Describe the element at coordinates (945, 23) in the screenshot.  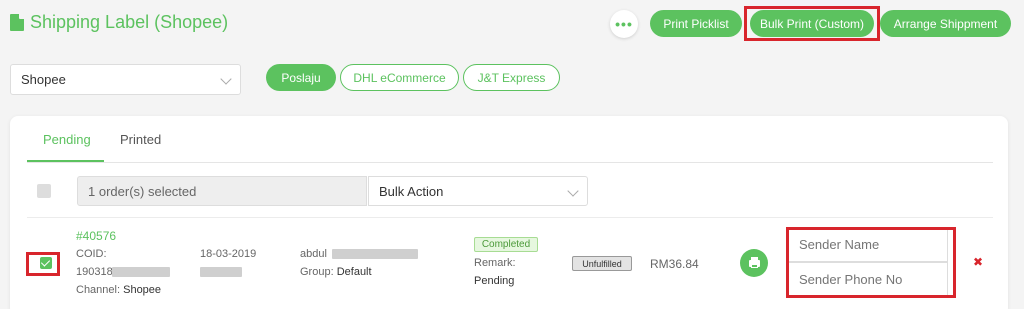
I see `arrange-shipment-button: Arrange Shippment` at that location.